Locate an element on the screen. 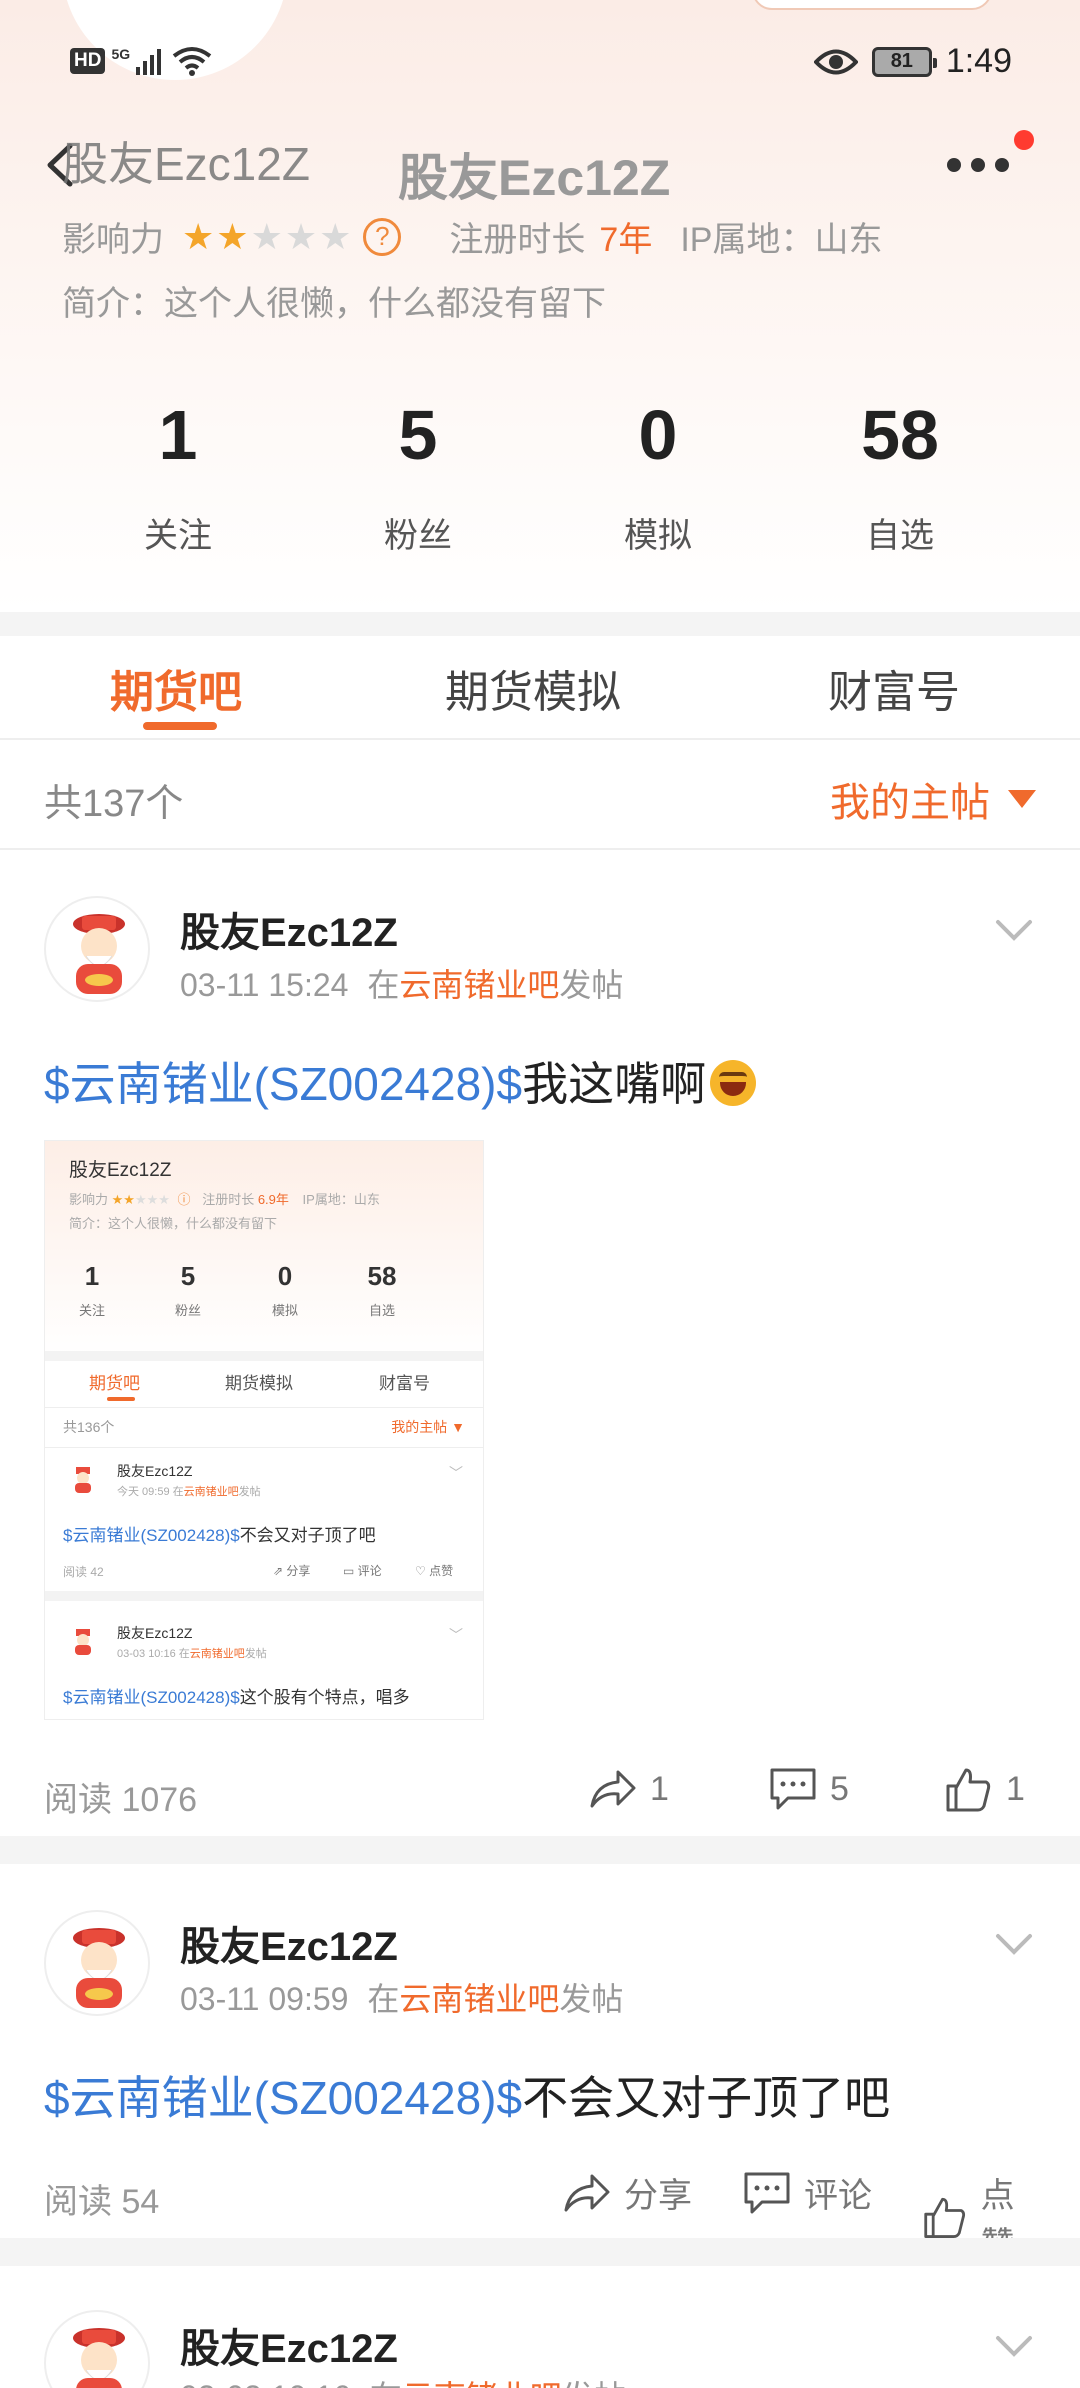  thumb-stat-value: 58 is located at coordinates (382, 1276).